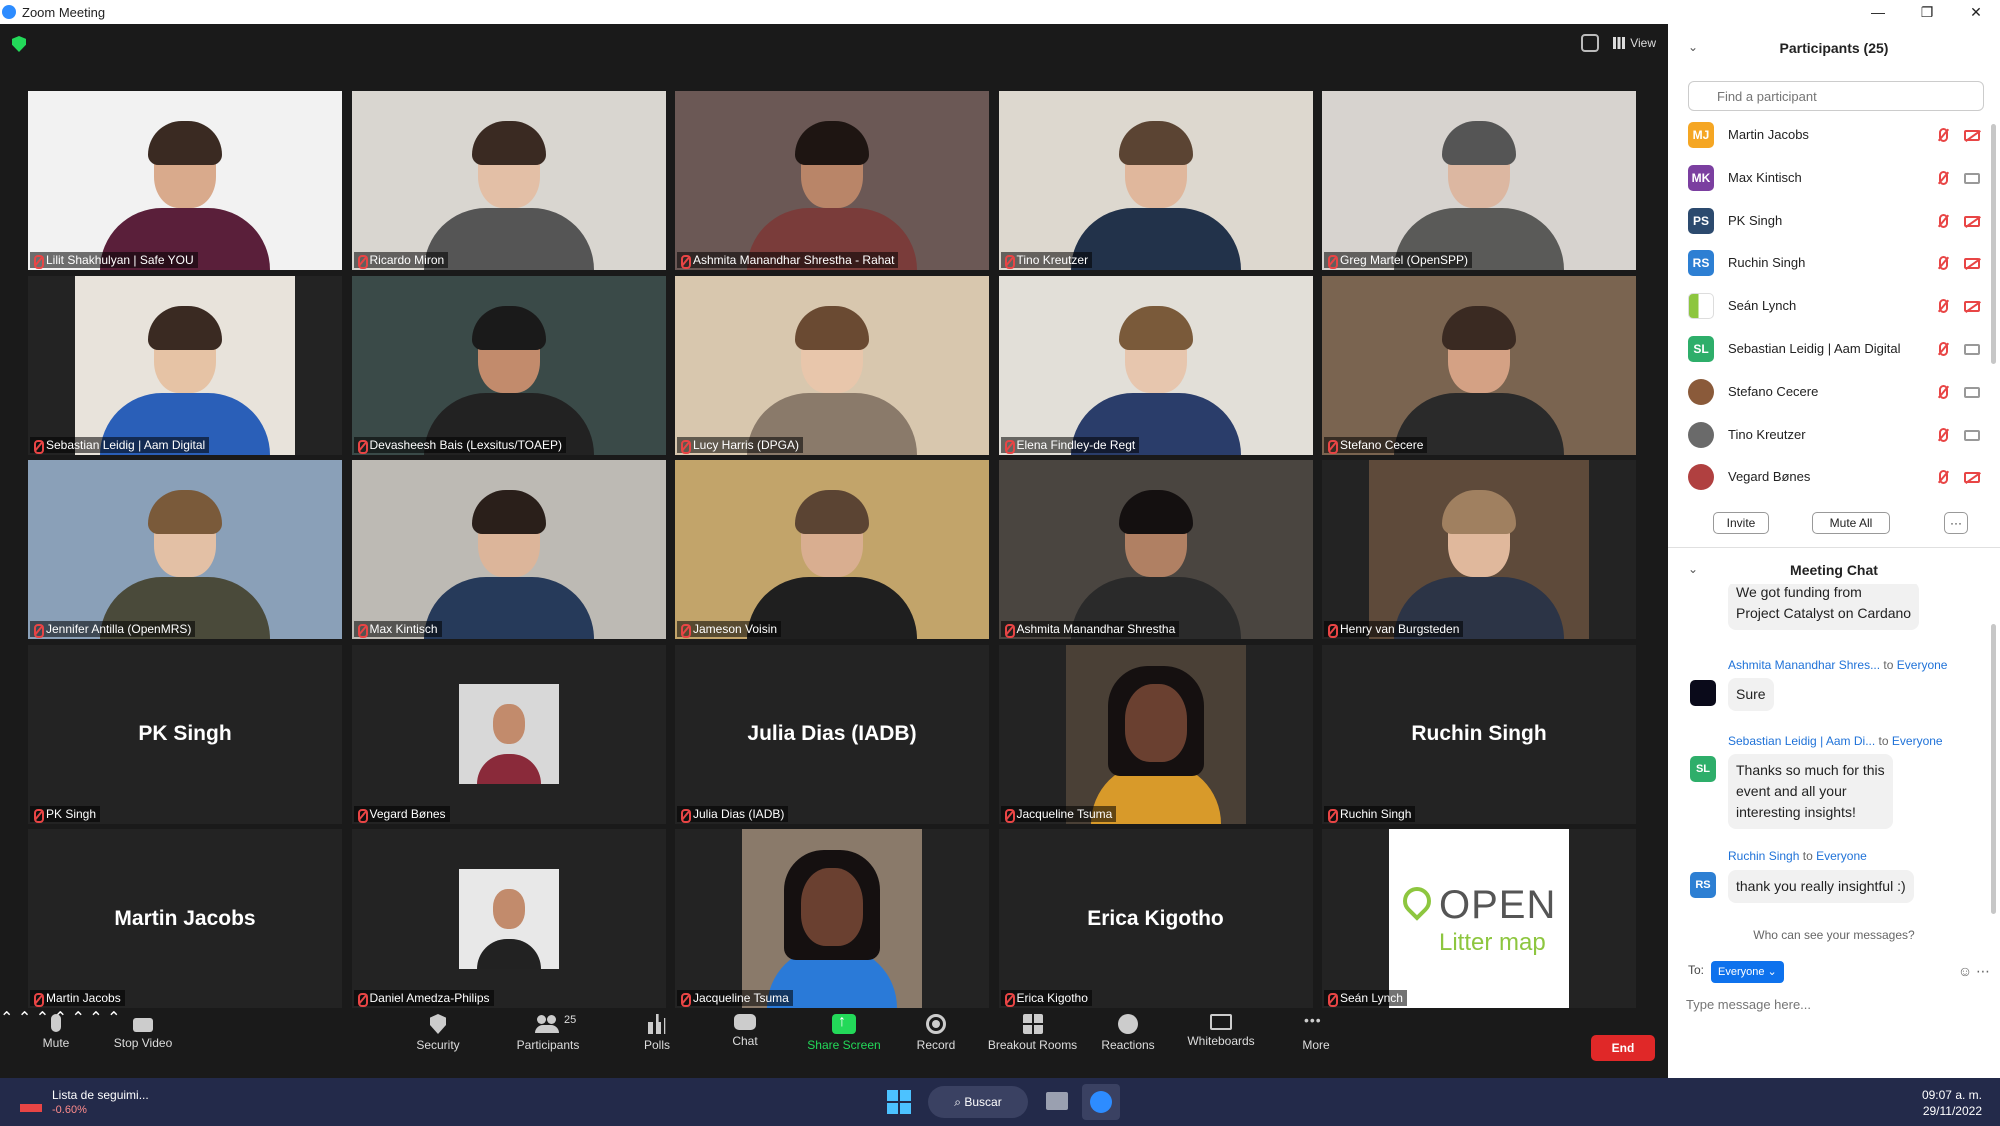 This screenshot has height=1126, width=2000. Describe the element at coordinates (1993, 244) in the screenshot. I see `participants-scrollbar` at that location.